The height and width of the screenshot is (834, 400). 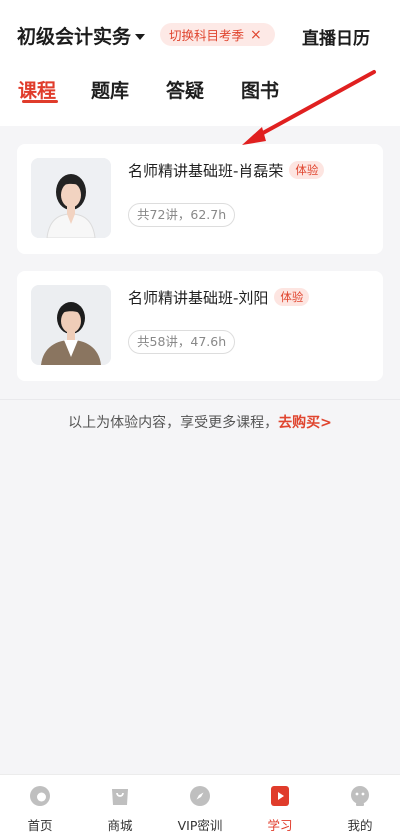 I want to click on tab-bar: 课程 题库 答疑 图书, so click(x=200, y=95).